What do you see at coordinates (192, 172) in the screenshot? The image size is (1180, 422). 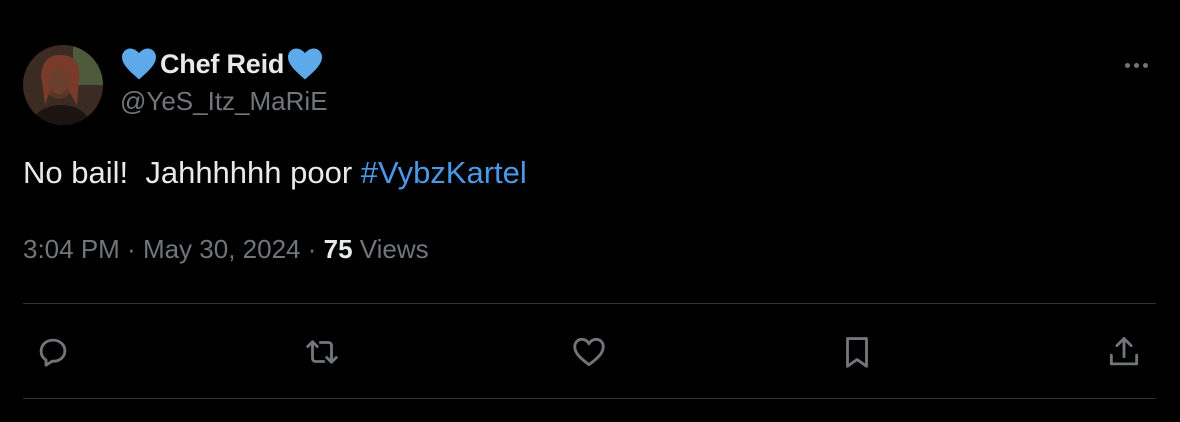 I see `tweet-body: No bail! Jahhhhhh poor` at bounding box center [192, 172].